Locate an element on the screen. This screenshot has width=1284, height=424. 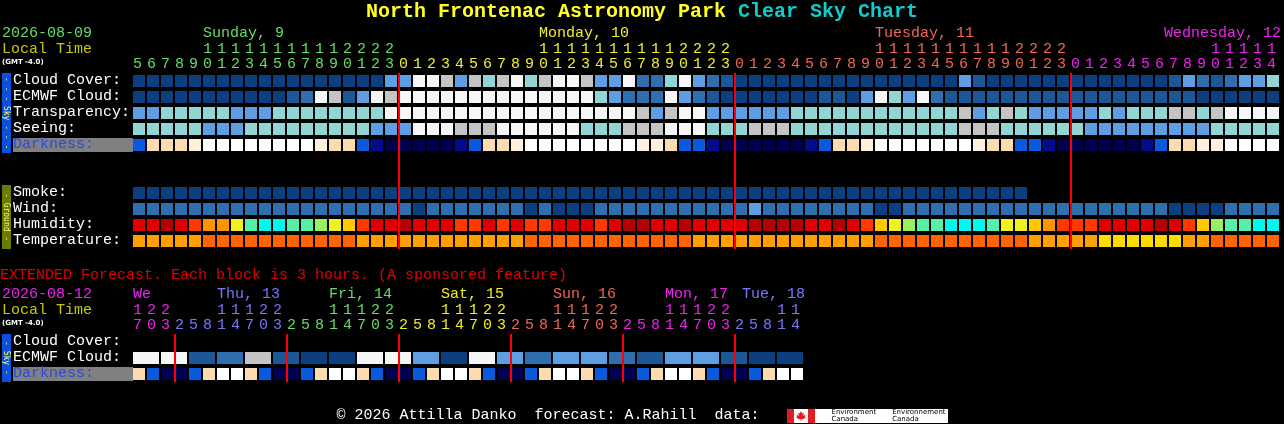
row-label: Smoke: is located at coordinates (40, 193).